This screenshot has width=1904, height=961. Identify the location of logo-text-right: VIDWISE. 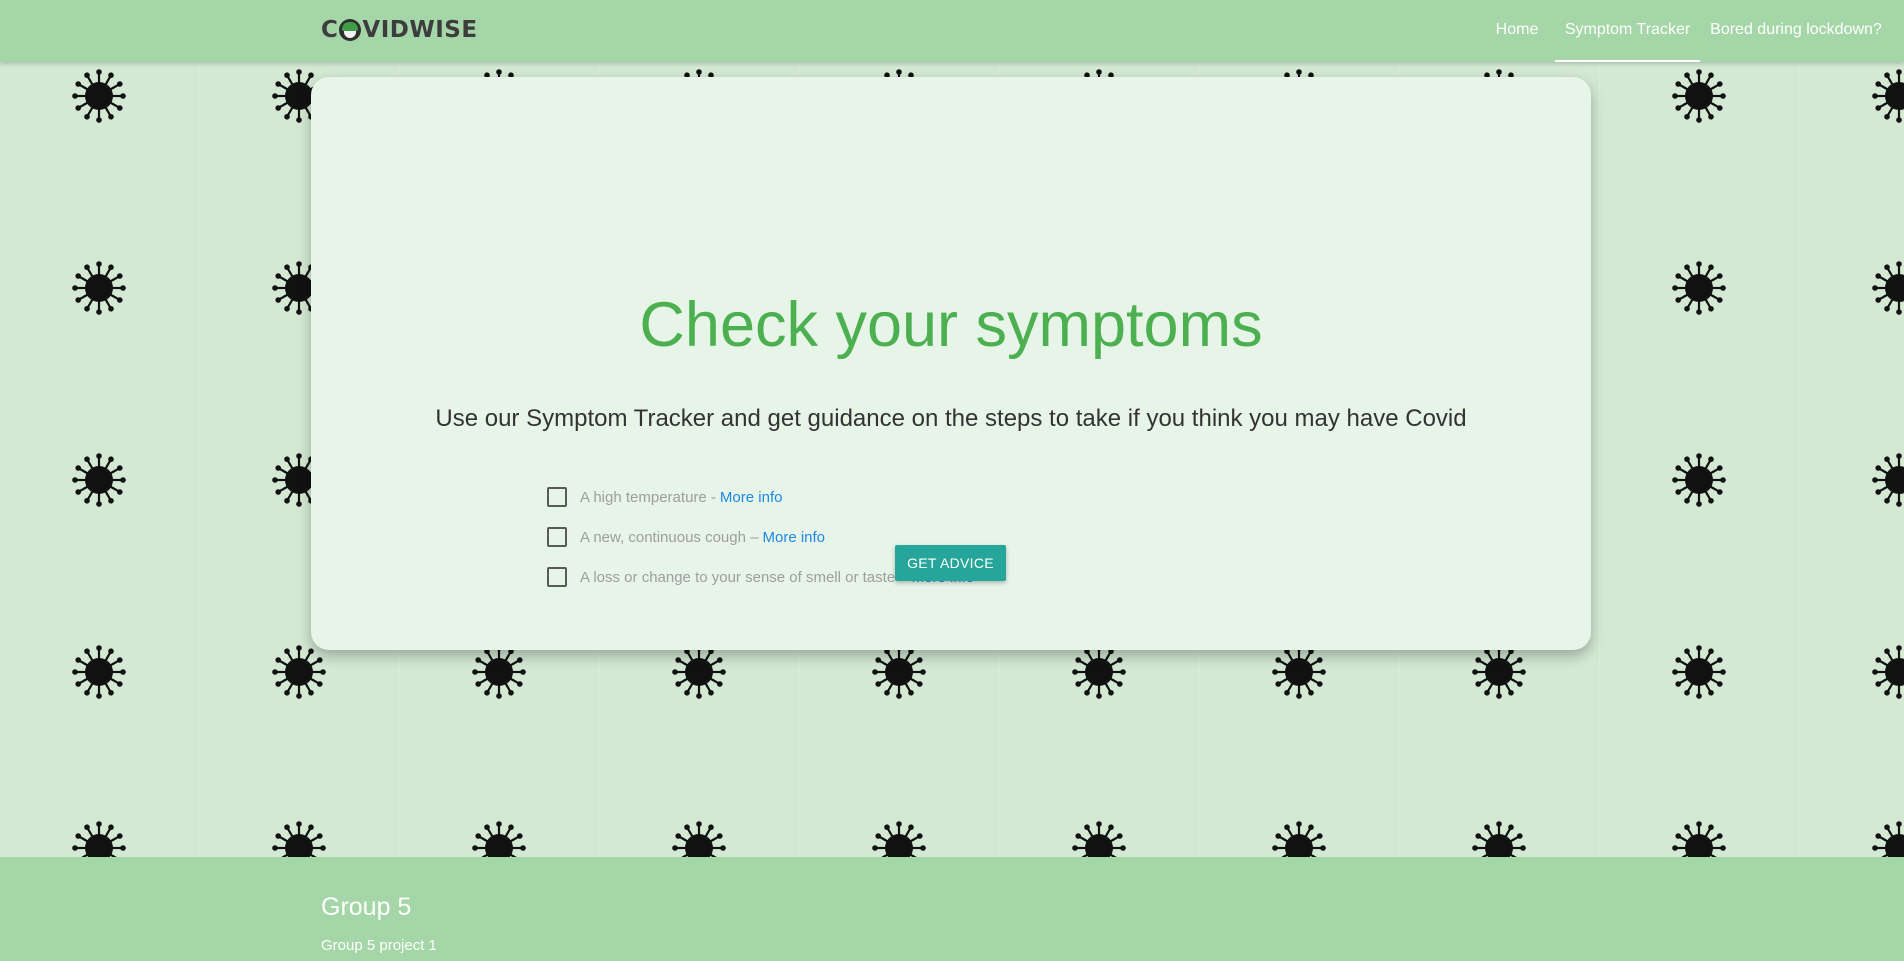
(420, 30).